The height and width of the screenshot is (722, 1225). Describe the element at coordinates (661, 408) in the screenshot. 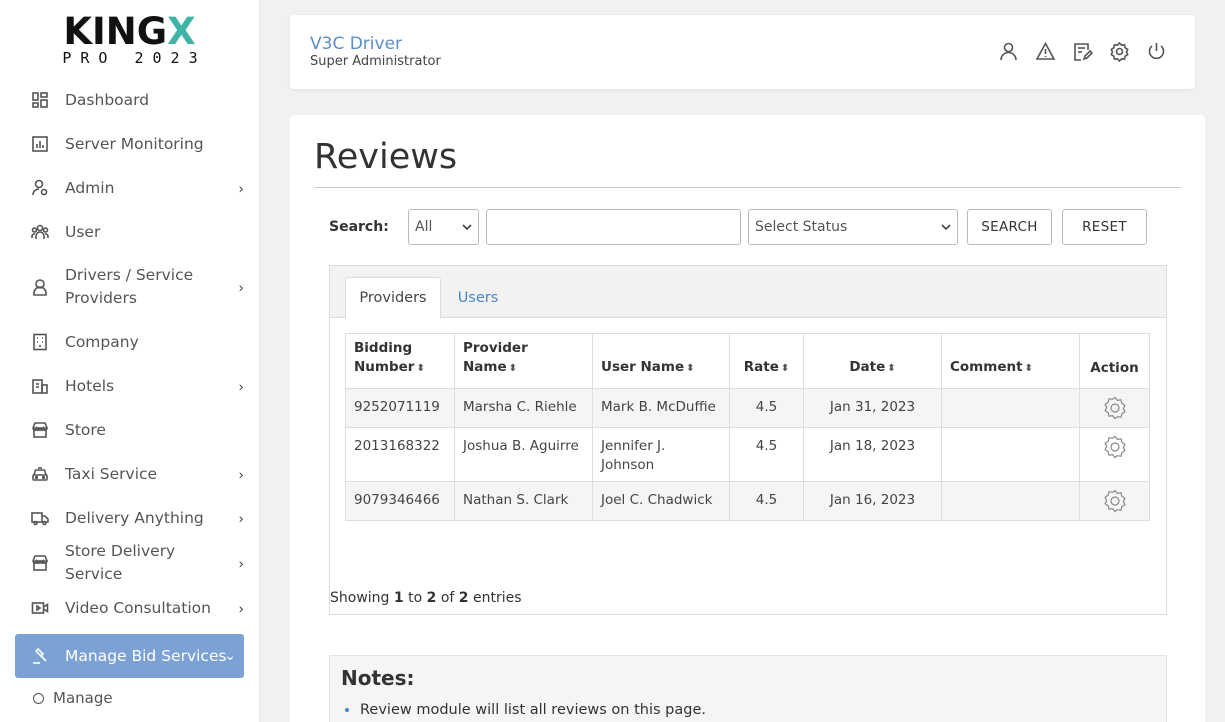

I see `cell-user-name: Mark B. McDuffie` at that location.